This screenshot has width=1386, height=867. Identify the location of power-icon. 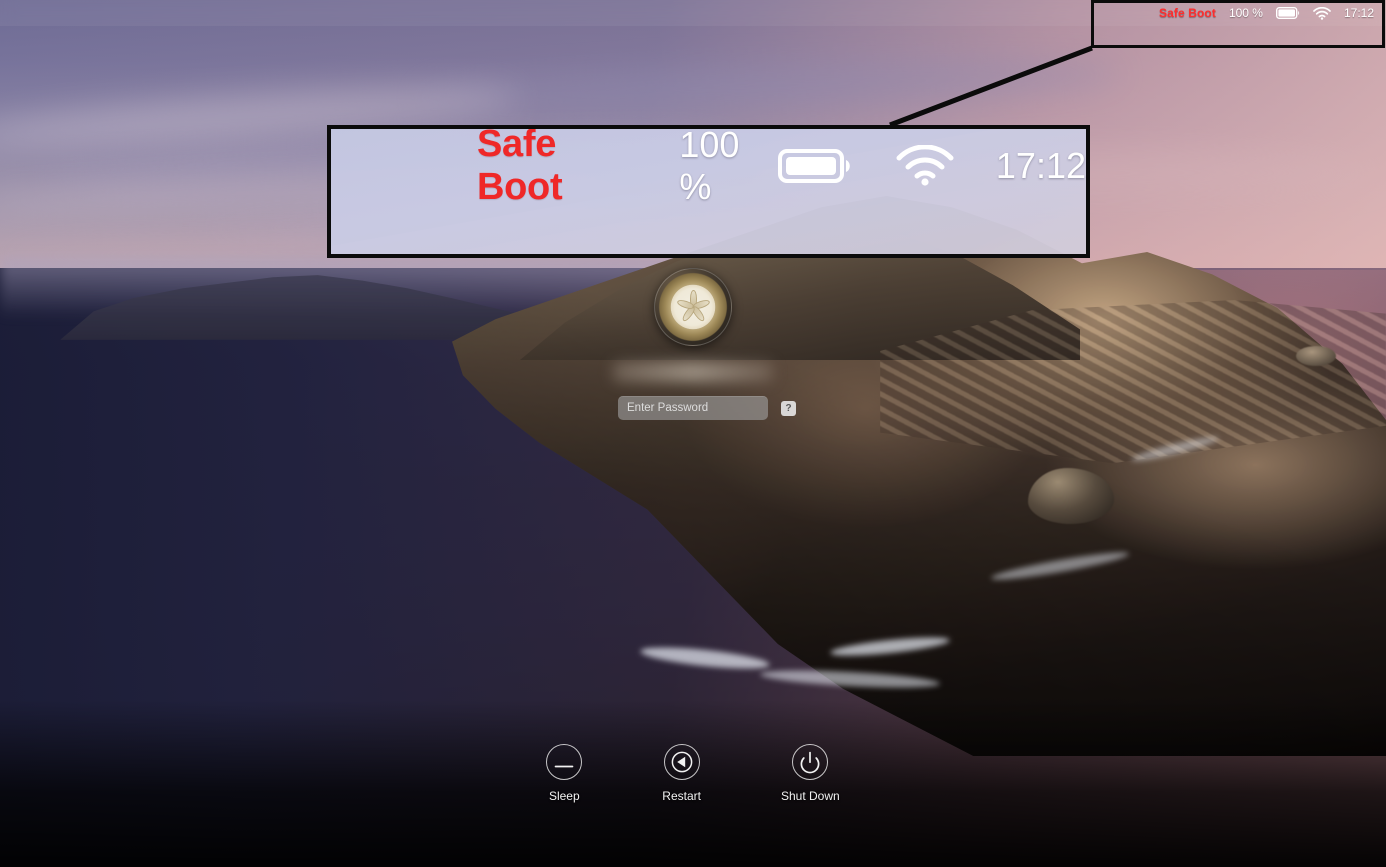
(810, 762).